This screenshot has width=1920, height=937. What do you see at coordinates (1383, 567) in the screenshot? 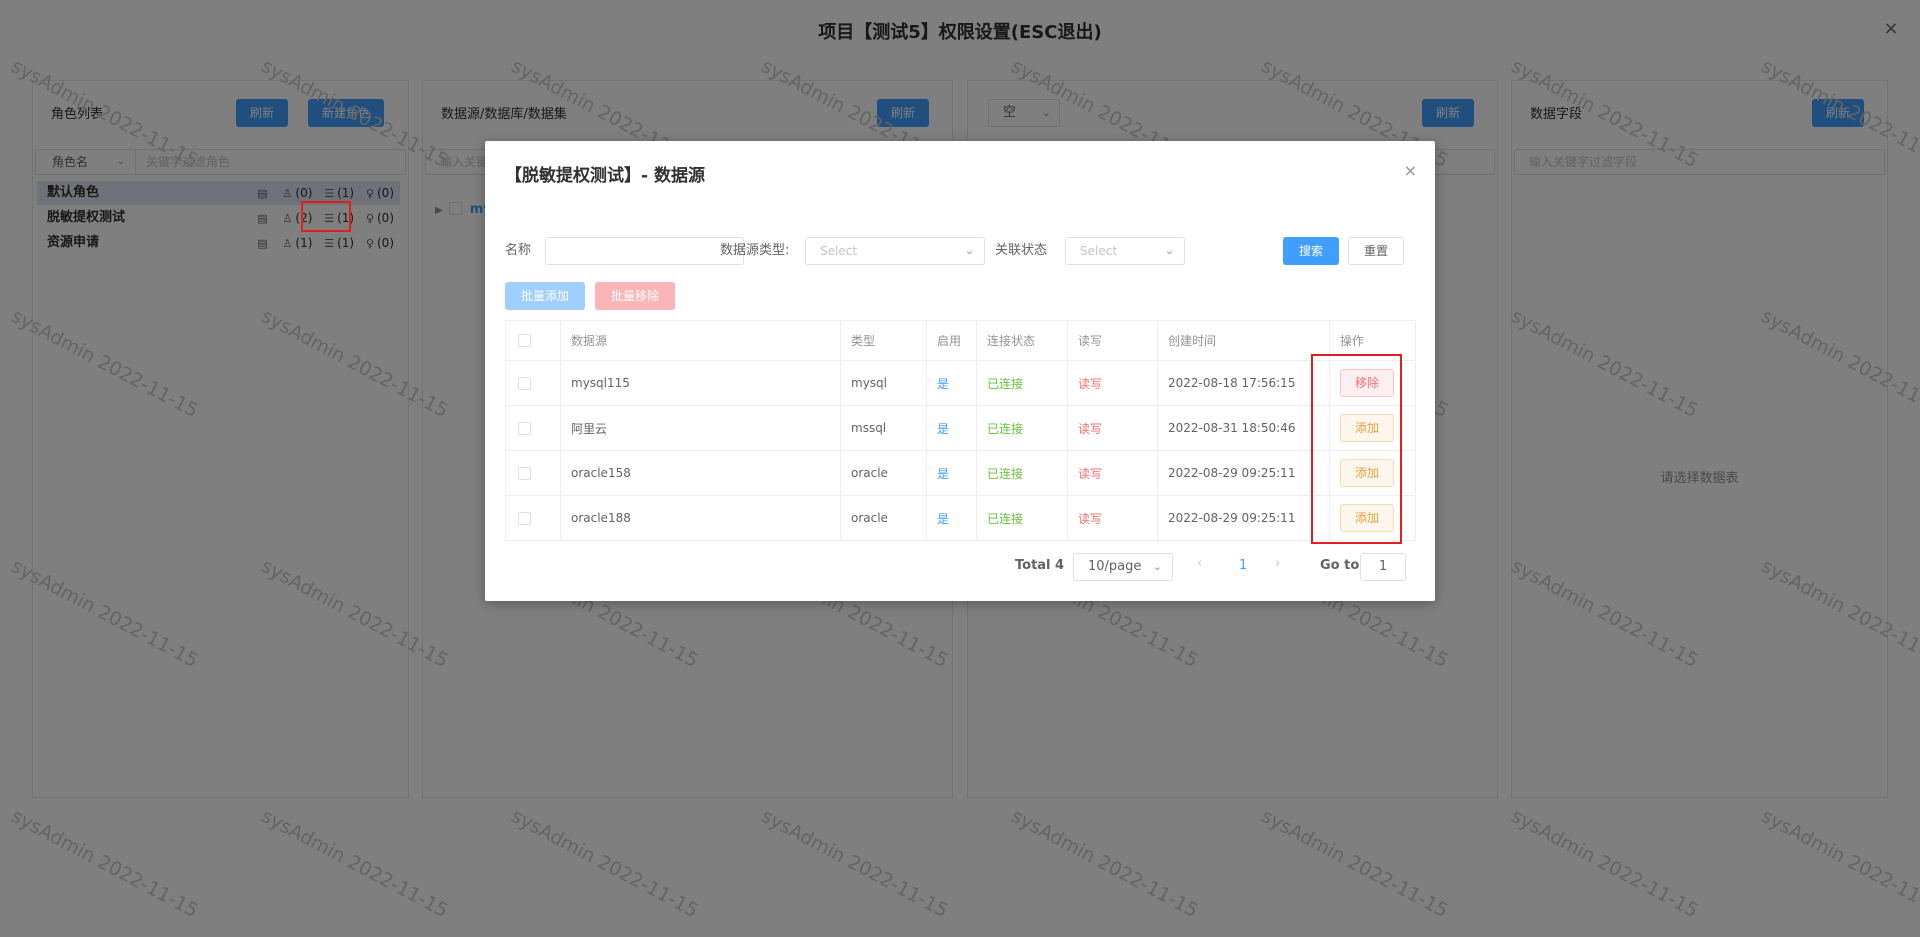
I see `goto-input: 1` at bounding box center [1383, 567].